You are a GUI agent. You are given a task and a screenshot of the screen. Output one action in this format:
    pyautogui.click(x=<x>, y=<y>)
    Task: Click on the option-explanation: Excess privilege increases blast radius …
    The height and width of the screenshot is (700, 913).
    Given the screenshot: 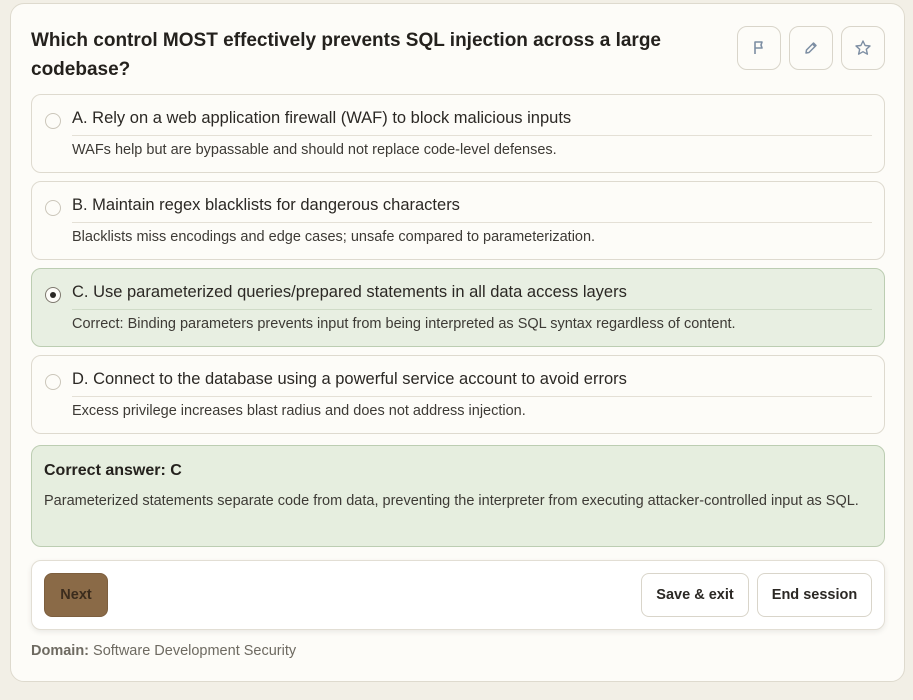 What is the action you would take?
    pyautogui.click(x=299, y=411)
    